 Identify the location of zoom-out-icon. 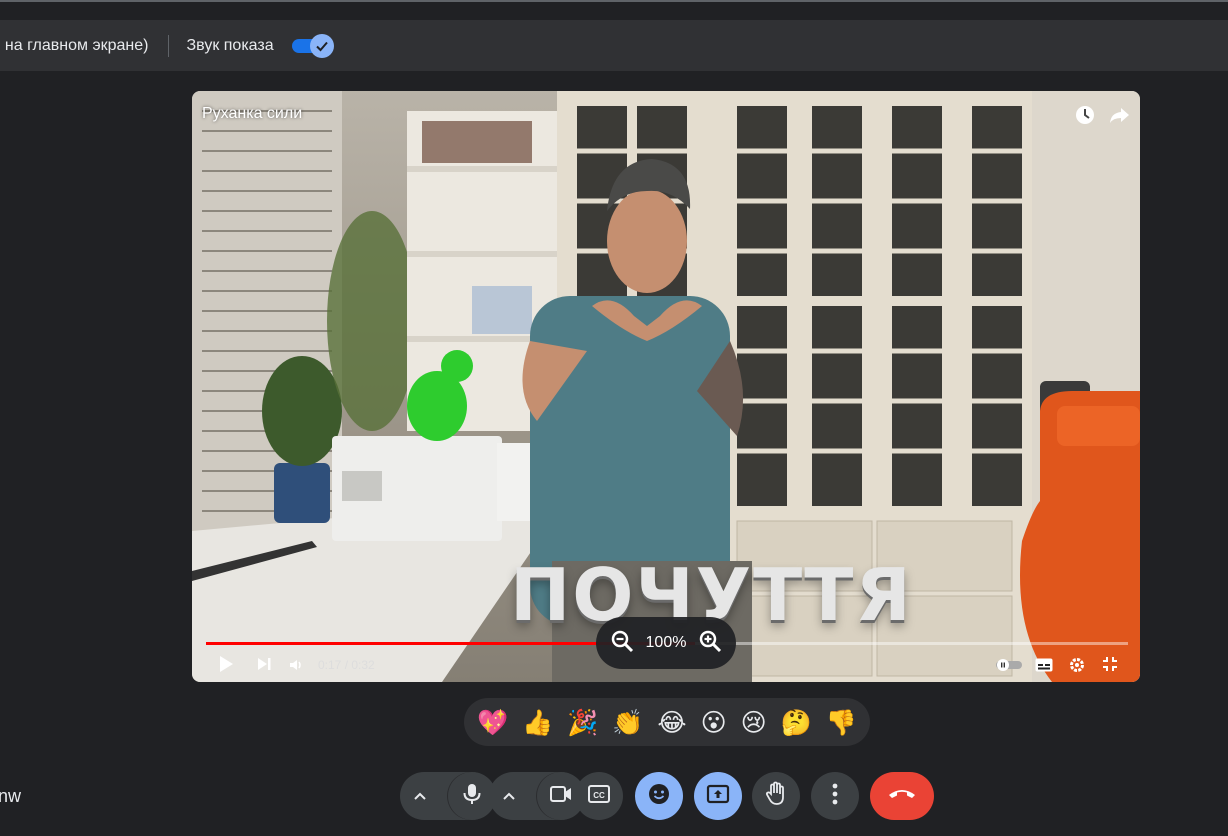
(622, 643).